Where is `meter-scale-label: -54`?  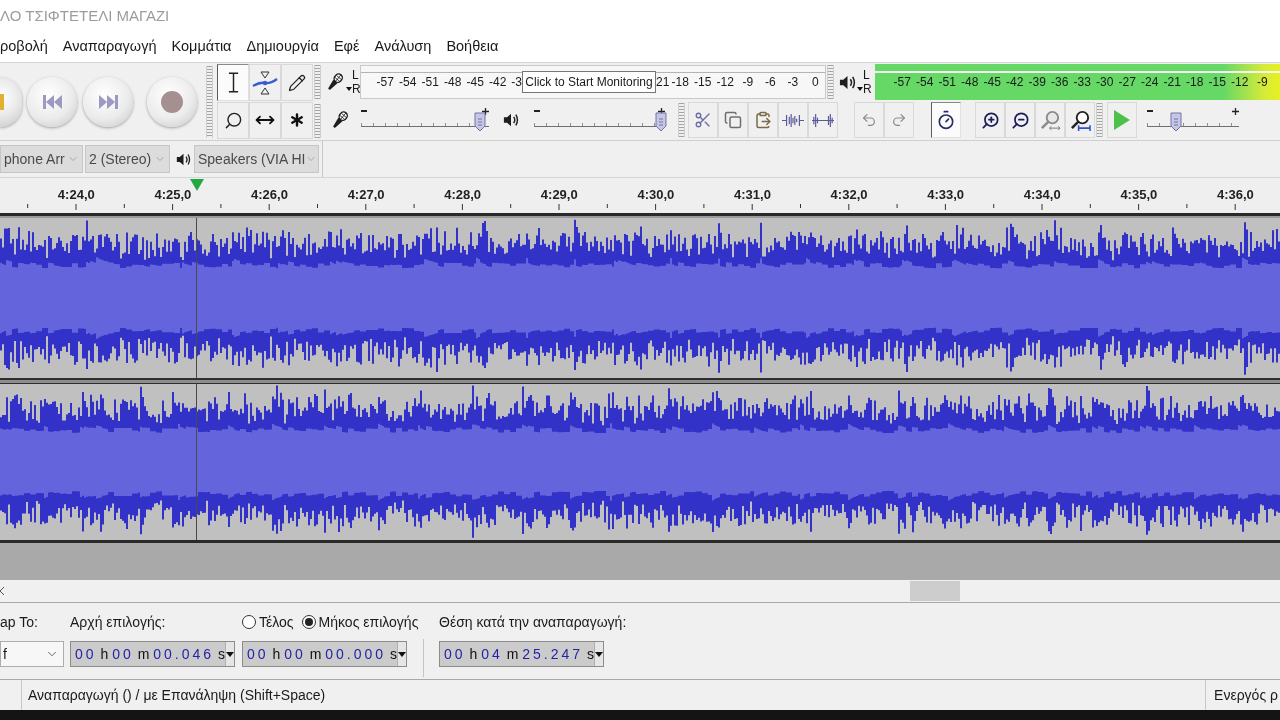 meter-scale-label: -54 is located at coordinates (408, 82).